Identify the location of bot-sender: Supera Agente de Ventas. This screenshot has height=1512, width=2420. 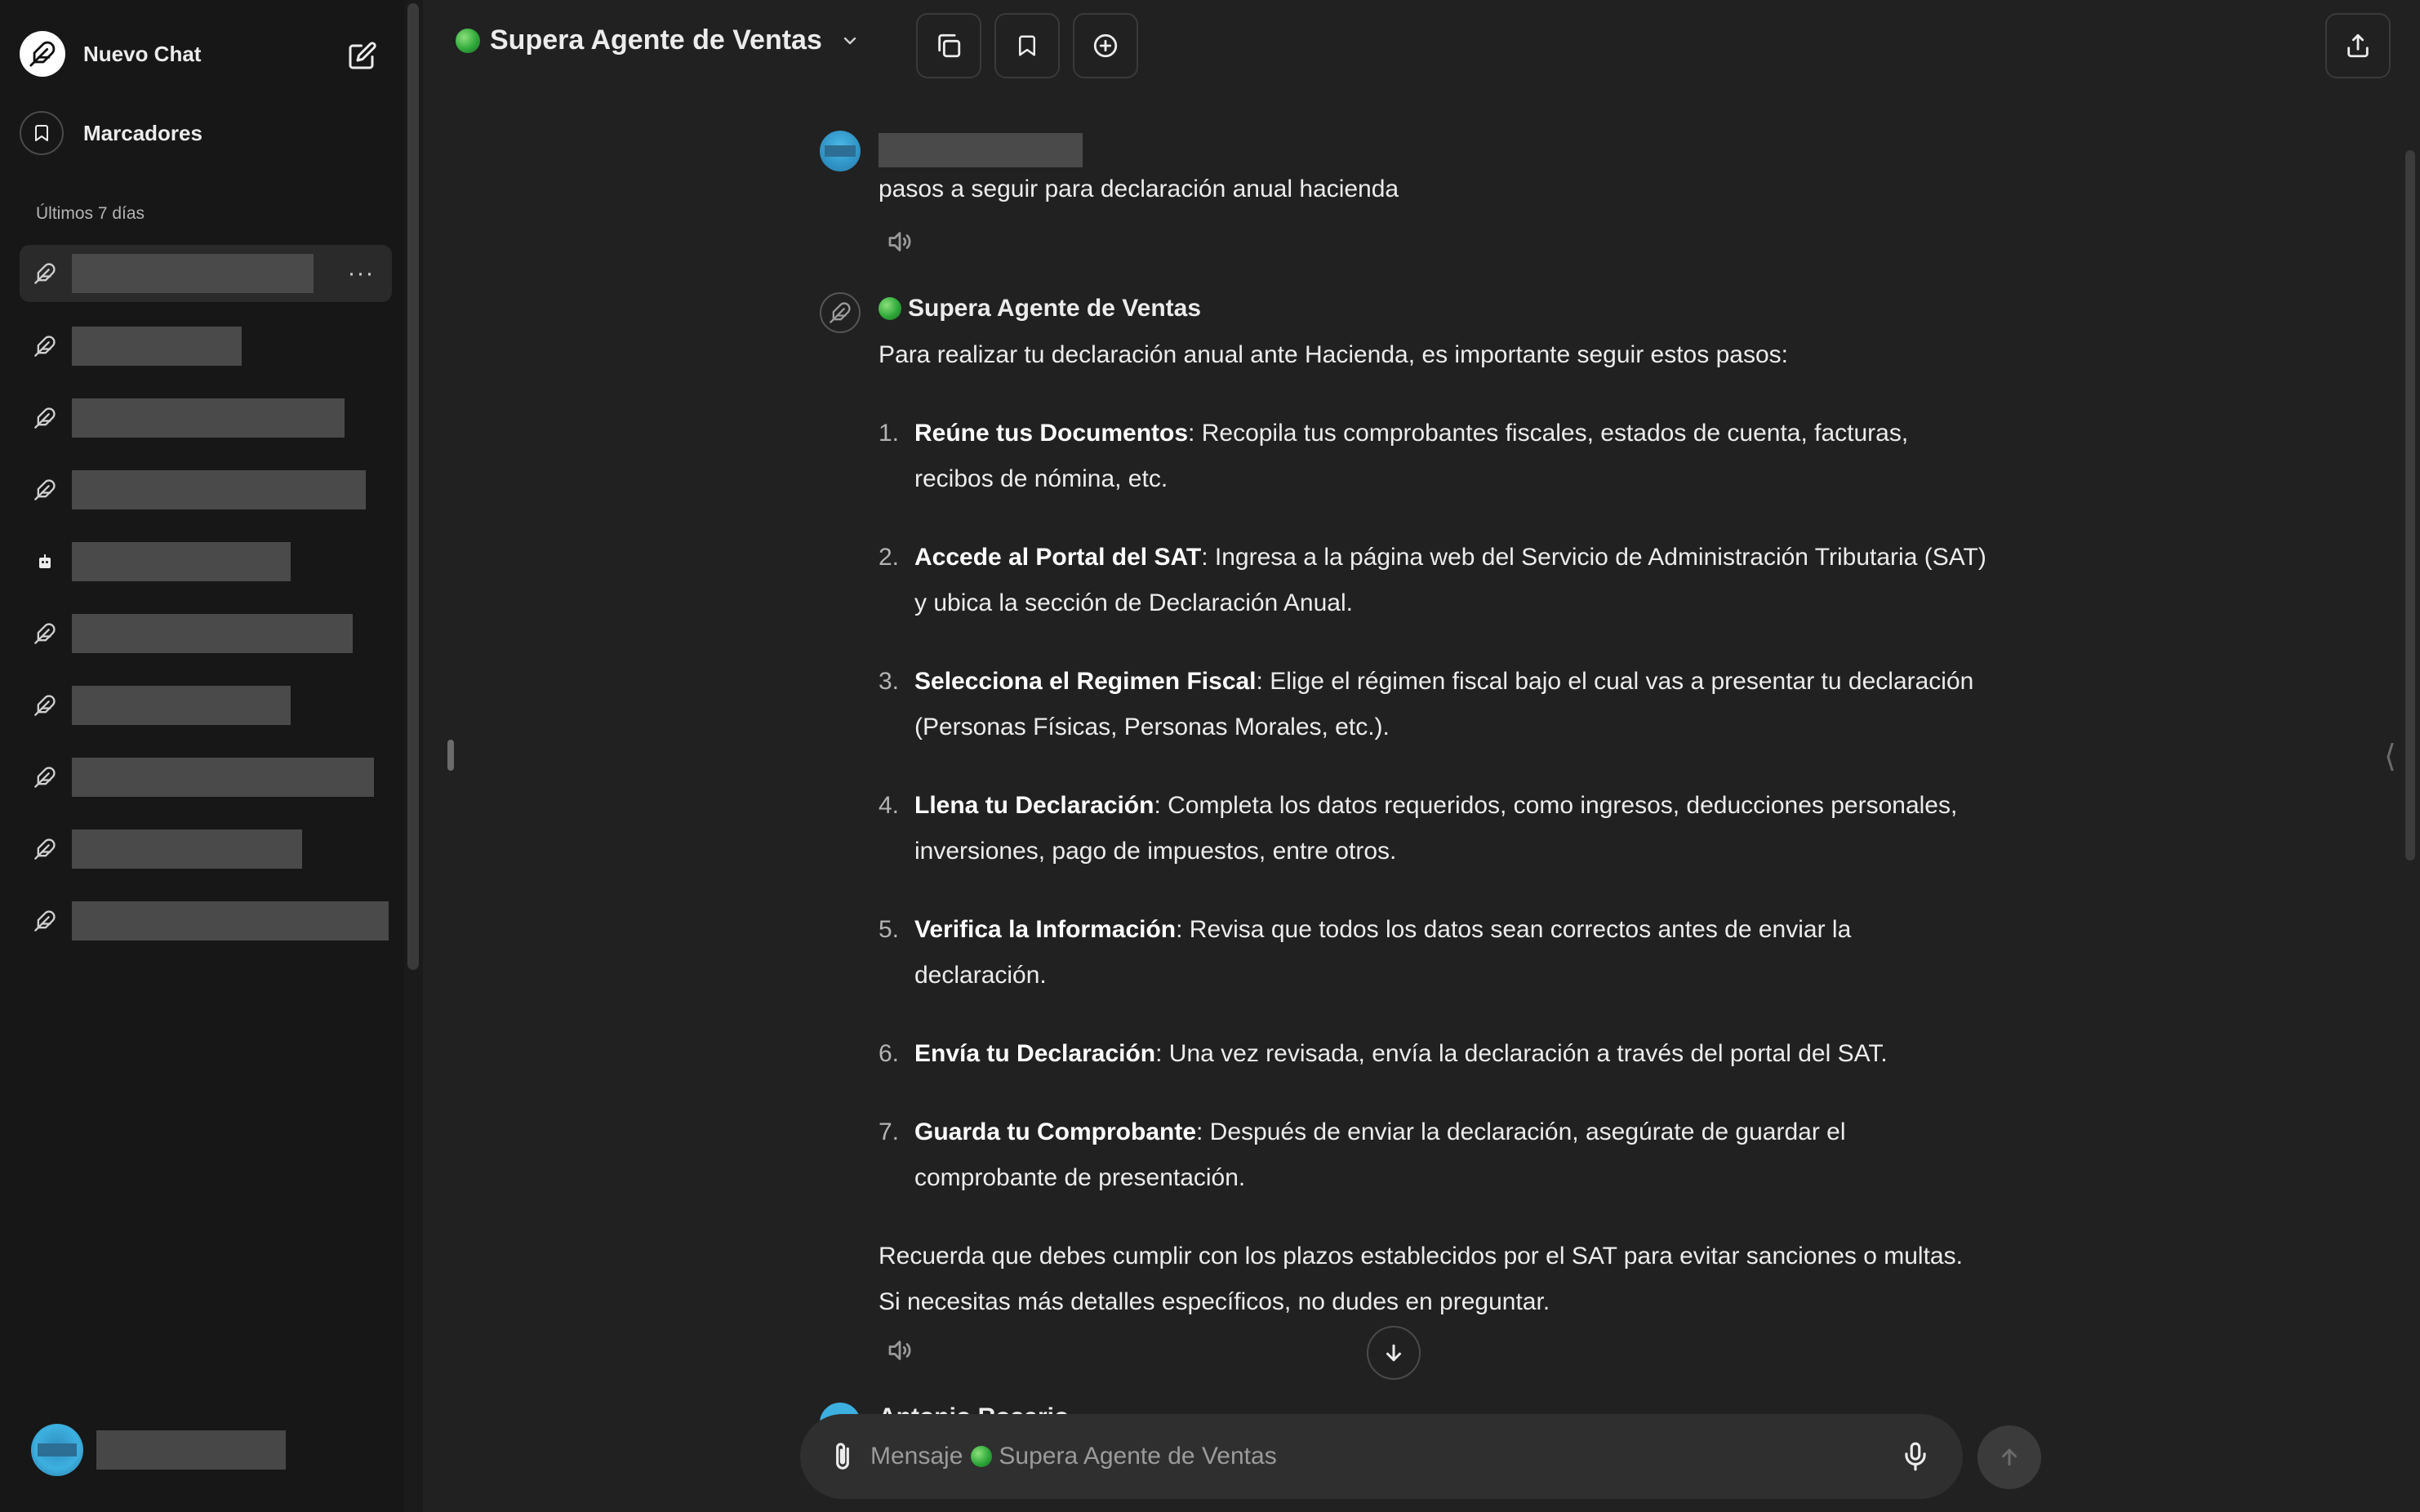
(1040, 308).